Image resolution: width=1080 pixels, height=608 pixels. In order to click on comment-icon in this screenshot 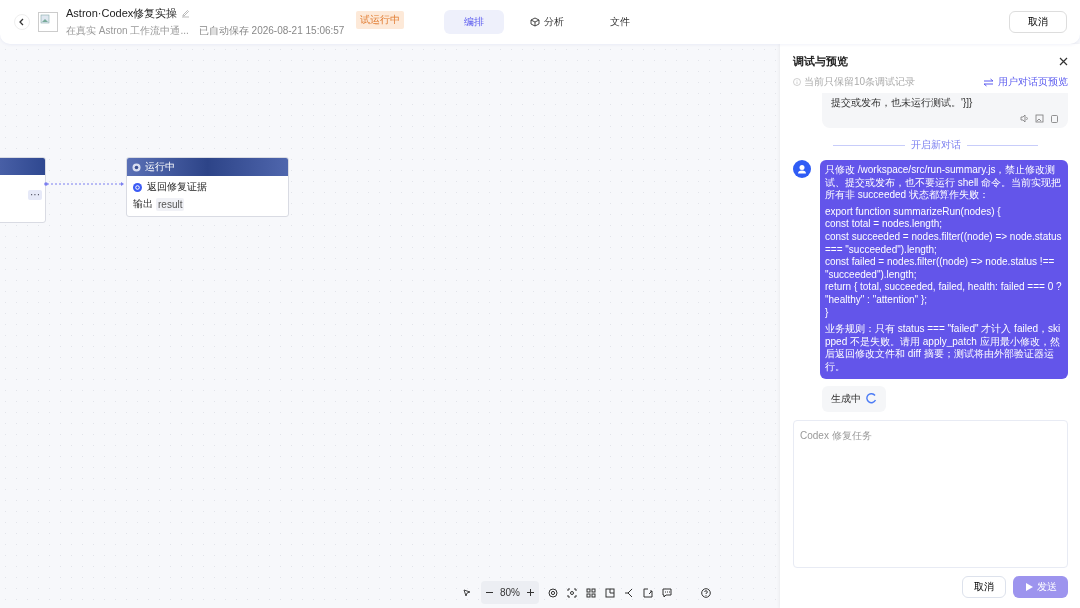, I will do `click(667, 592)`.